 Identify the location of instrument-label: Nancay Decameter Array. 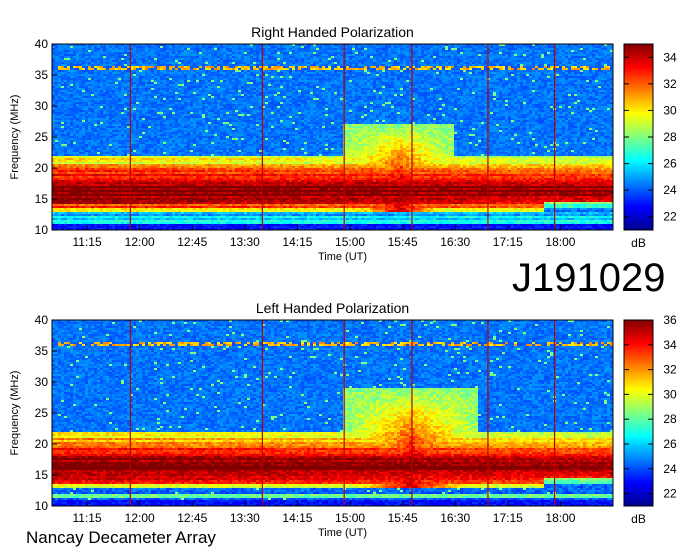
(121, 538).